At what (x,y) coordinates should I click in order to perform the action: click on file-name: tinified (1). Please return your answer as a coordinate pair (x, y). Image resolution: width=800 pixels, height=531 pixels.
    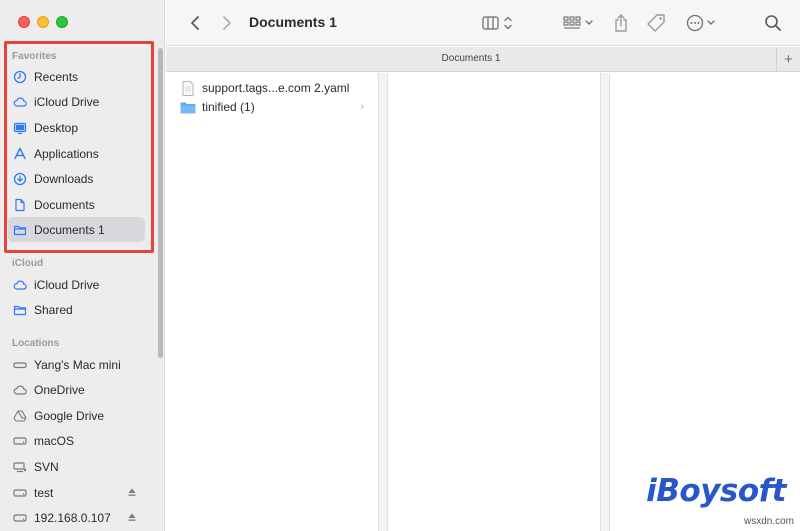
    Looking at the image, I should click on (228, 107).